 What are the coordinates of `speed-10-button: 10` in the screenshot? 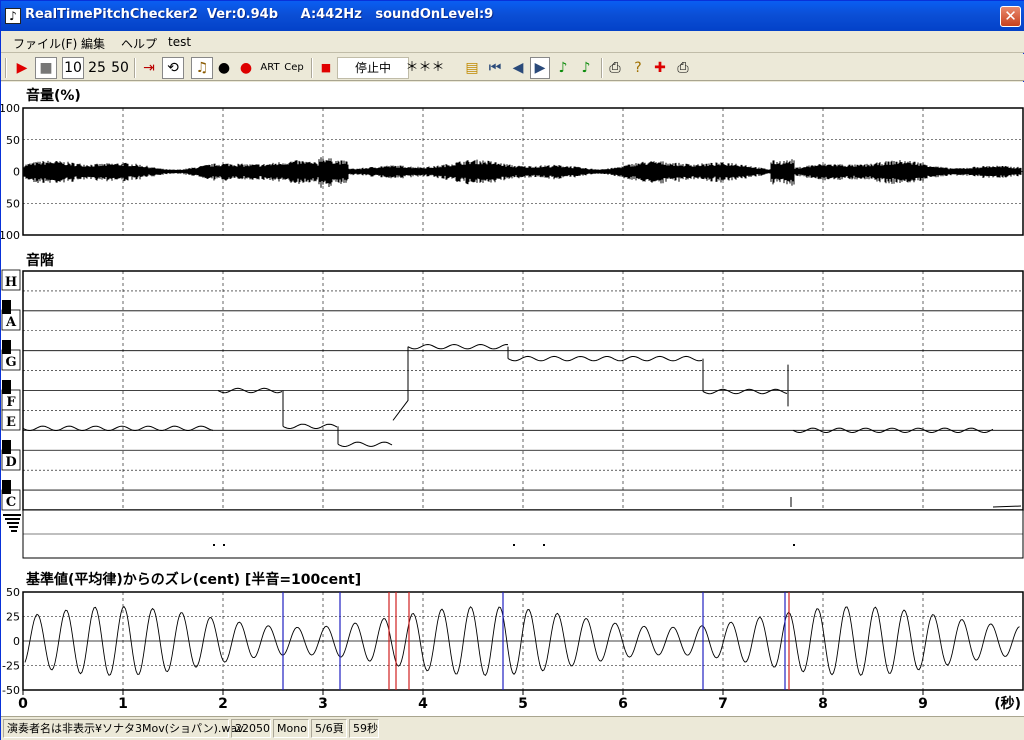 It's located at (73, 68).